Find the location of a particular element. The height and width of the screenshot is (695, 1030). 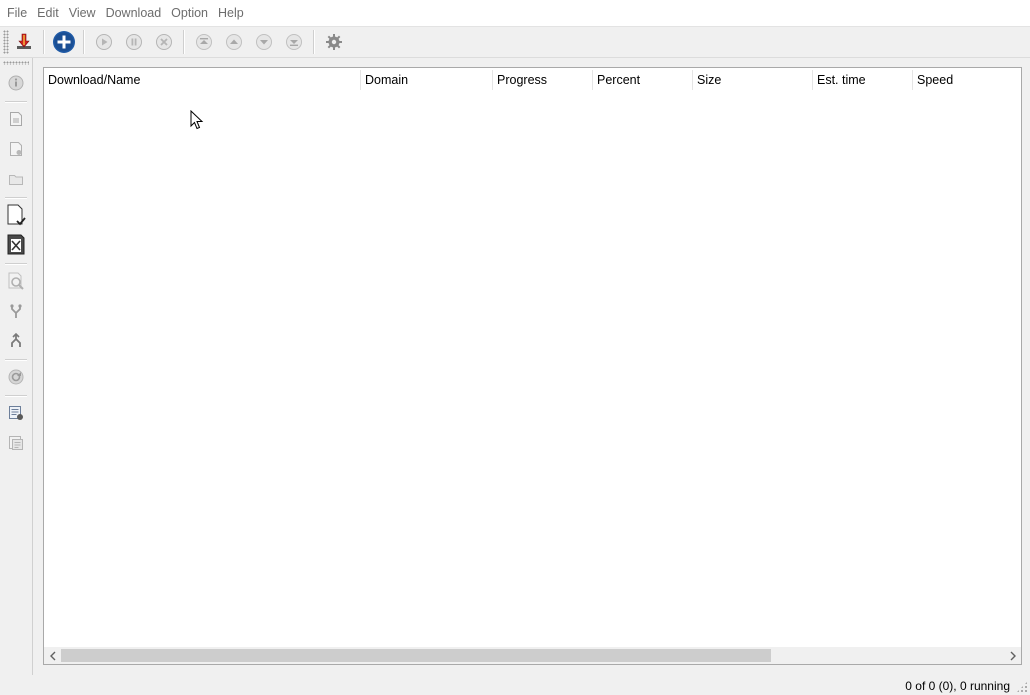

pause-icon is located at coordinates (134, 42).